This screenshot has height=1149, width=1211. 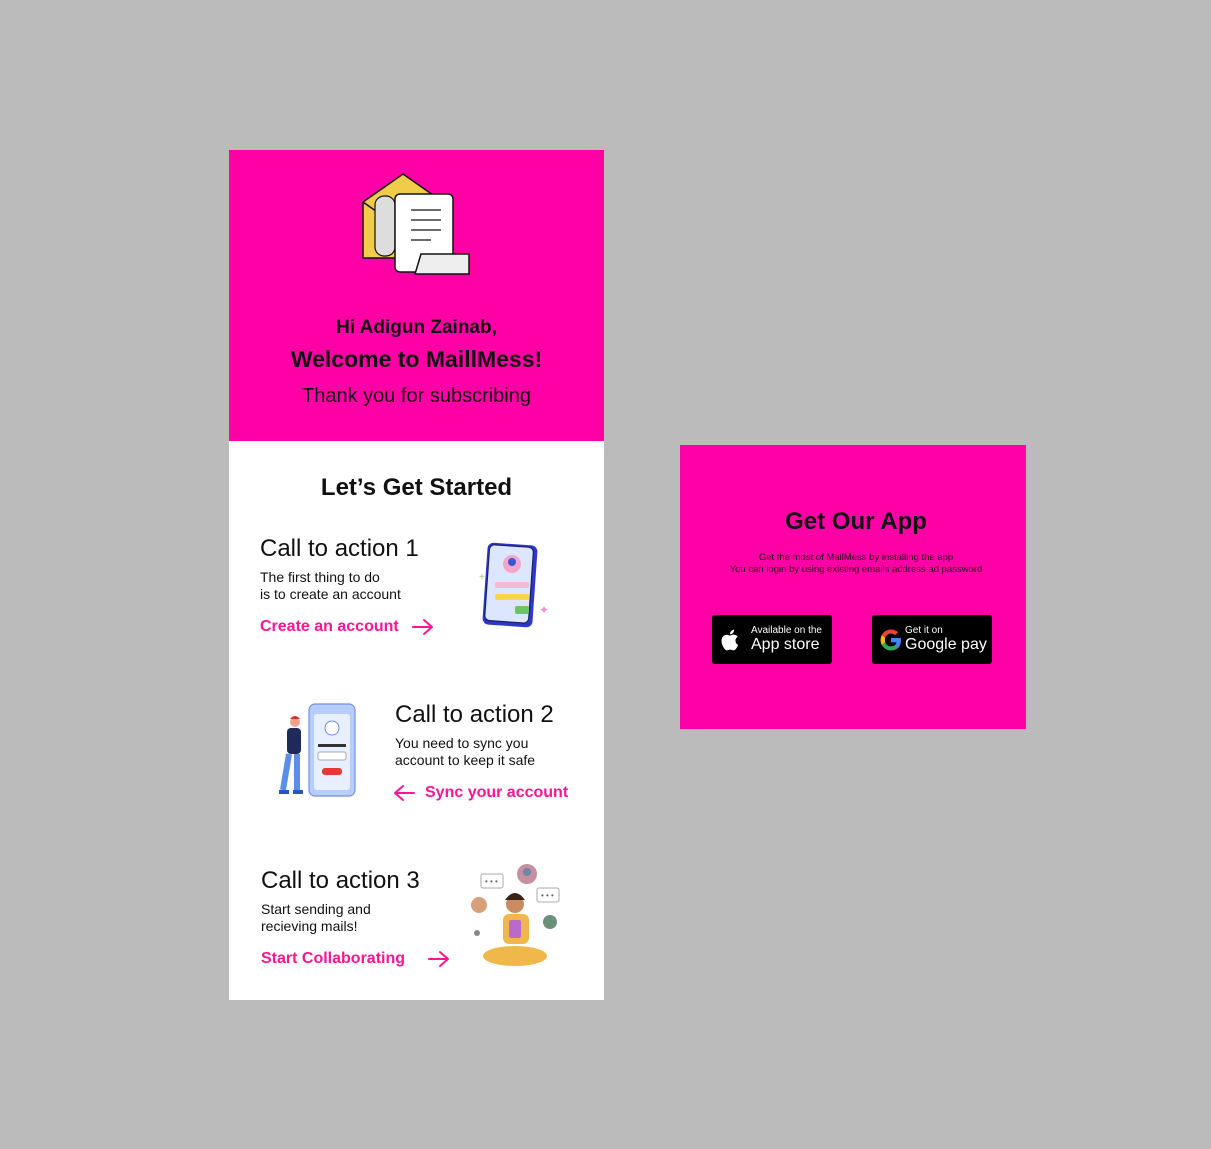 I want to click on phone-sync-illustration, so click(x=317, y=750).